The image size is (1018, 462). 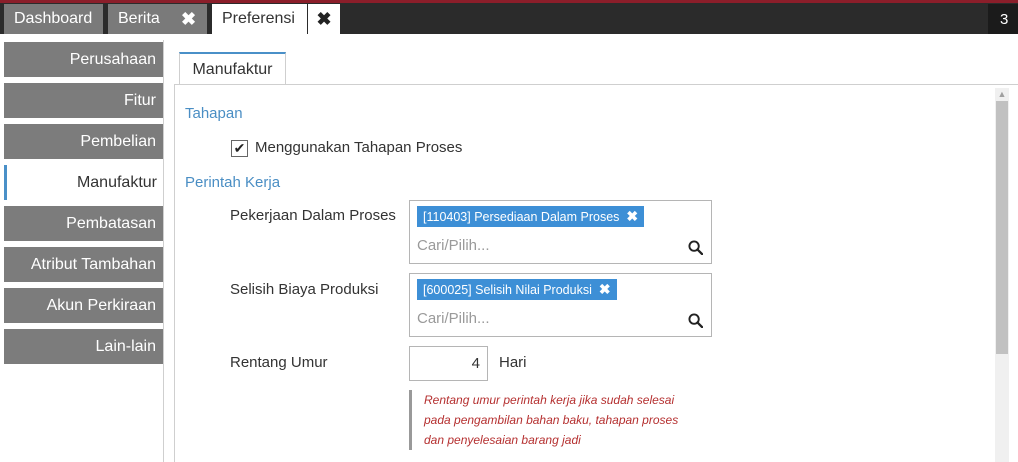 I want to click on tab-dashboard: Dashboard, so click(x=53, y=19).